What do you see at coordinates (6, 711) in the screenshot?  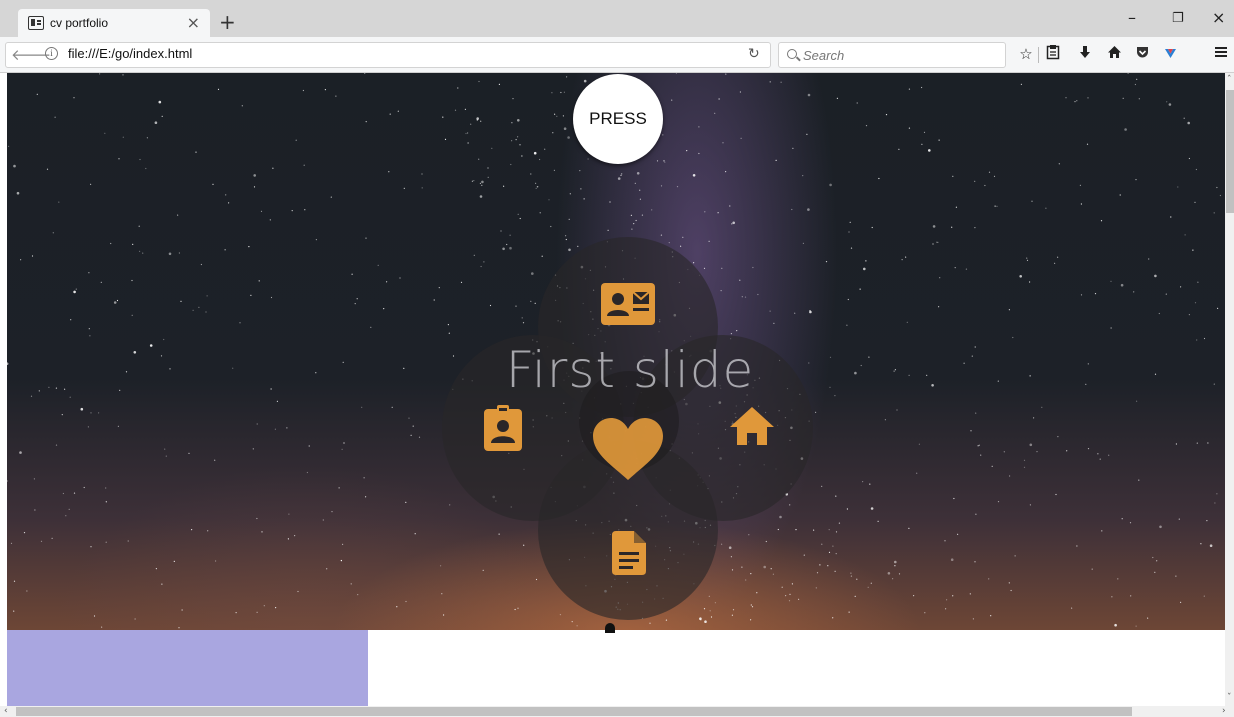 I see `scroll-left-arrow-icon: ‹` at bounding box center [6, 711].